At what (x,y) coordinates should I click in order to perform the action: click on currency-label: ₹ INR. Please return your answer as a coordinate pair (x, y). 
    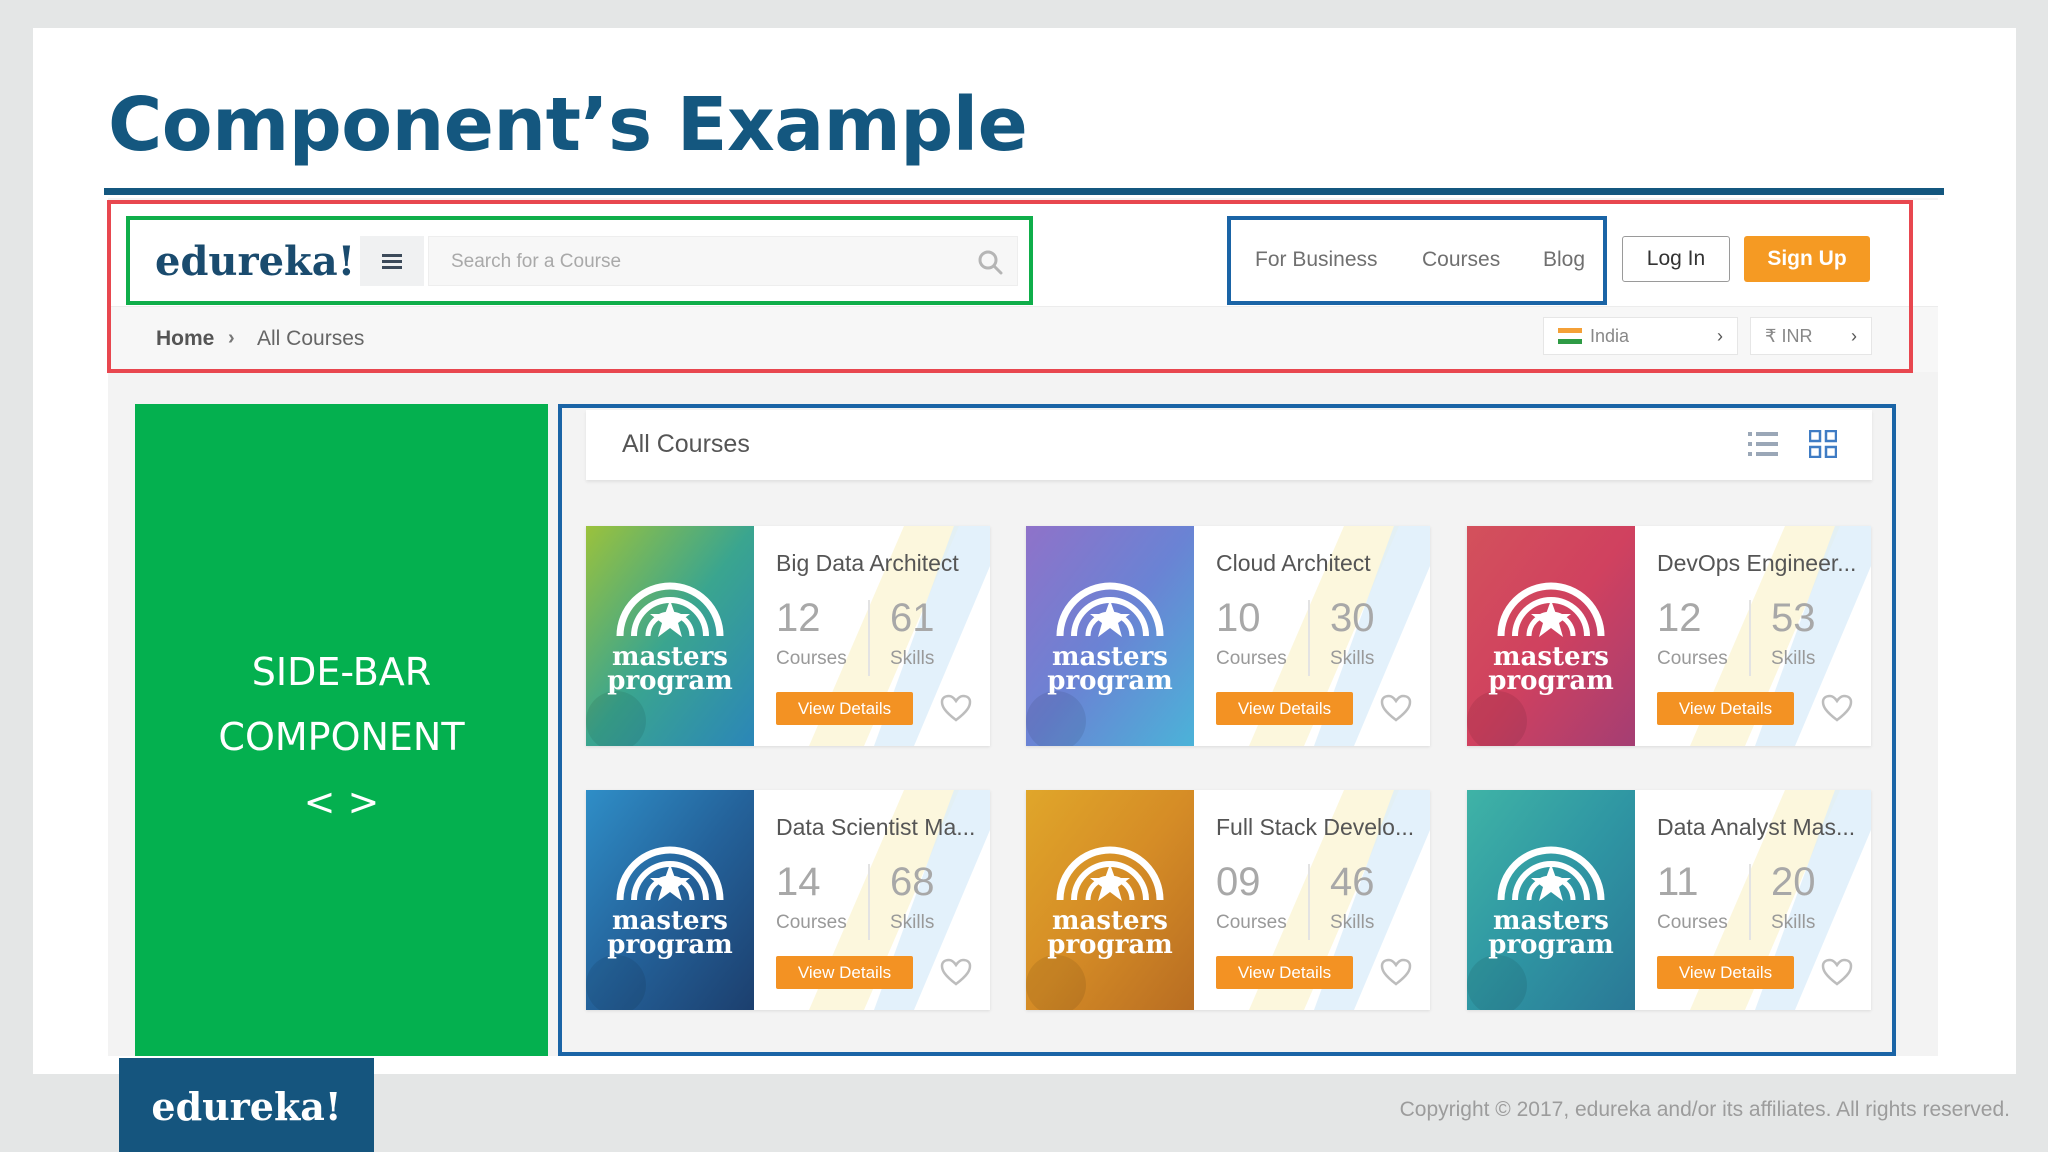
    Looking at the image, I should click on (1789, 335).